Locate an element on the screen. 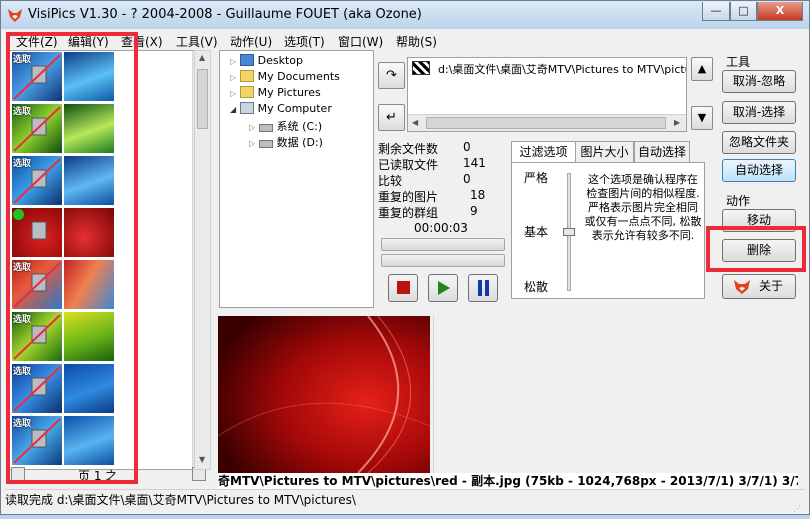 Image resolution: width=810 pixels, height=519 pixels. folder-path: d:\桌面文件\桌面\艾奇MTV\Pictures to MTV\pictu is located at coordinates (562, 69).